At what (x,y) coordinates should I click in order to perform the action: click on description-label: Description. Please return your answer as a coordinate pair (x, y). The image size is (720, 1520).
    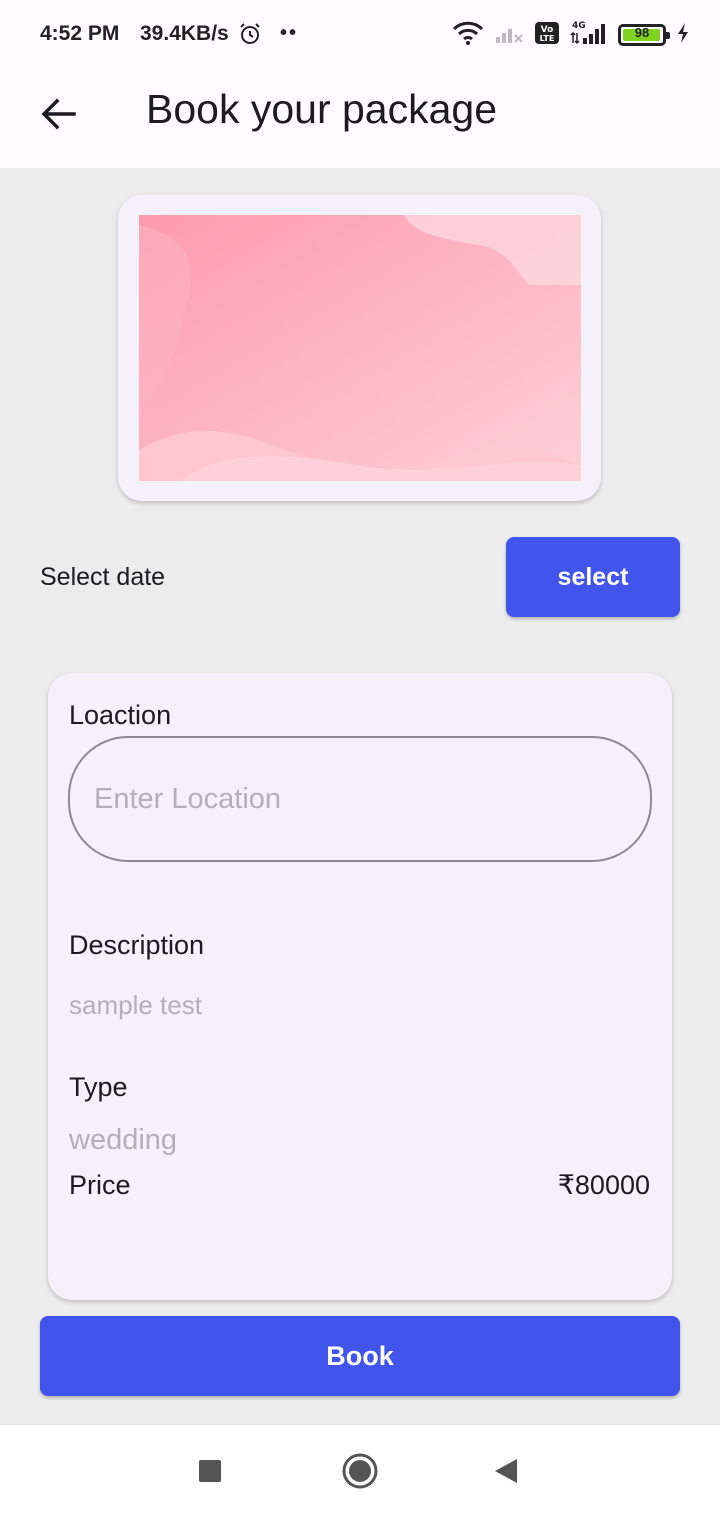
    Looking at the image, I should click on (137, 945).